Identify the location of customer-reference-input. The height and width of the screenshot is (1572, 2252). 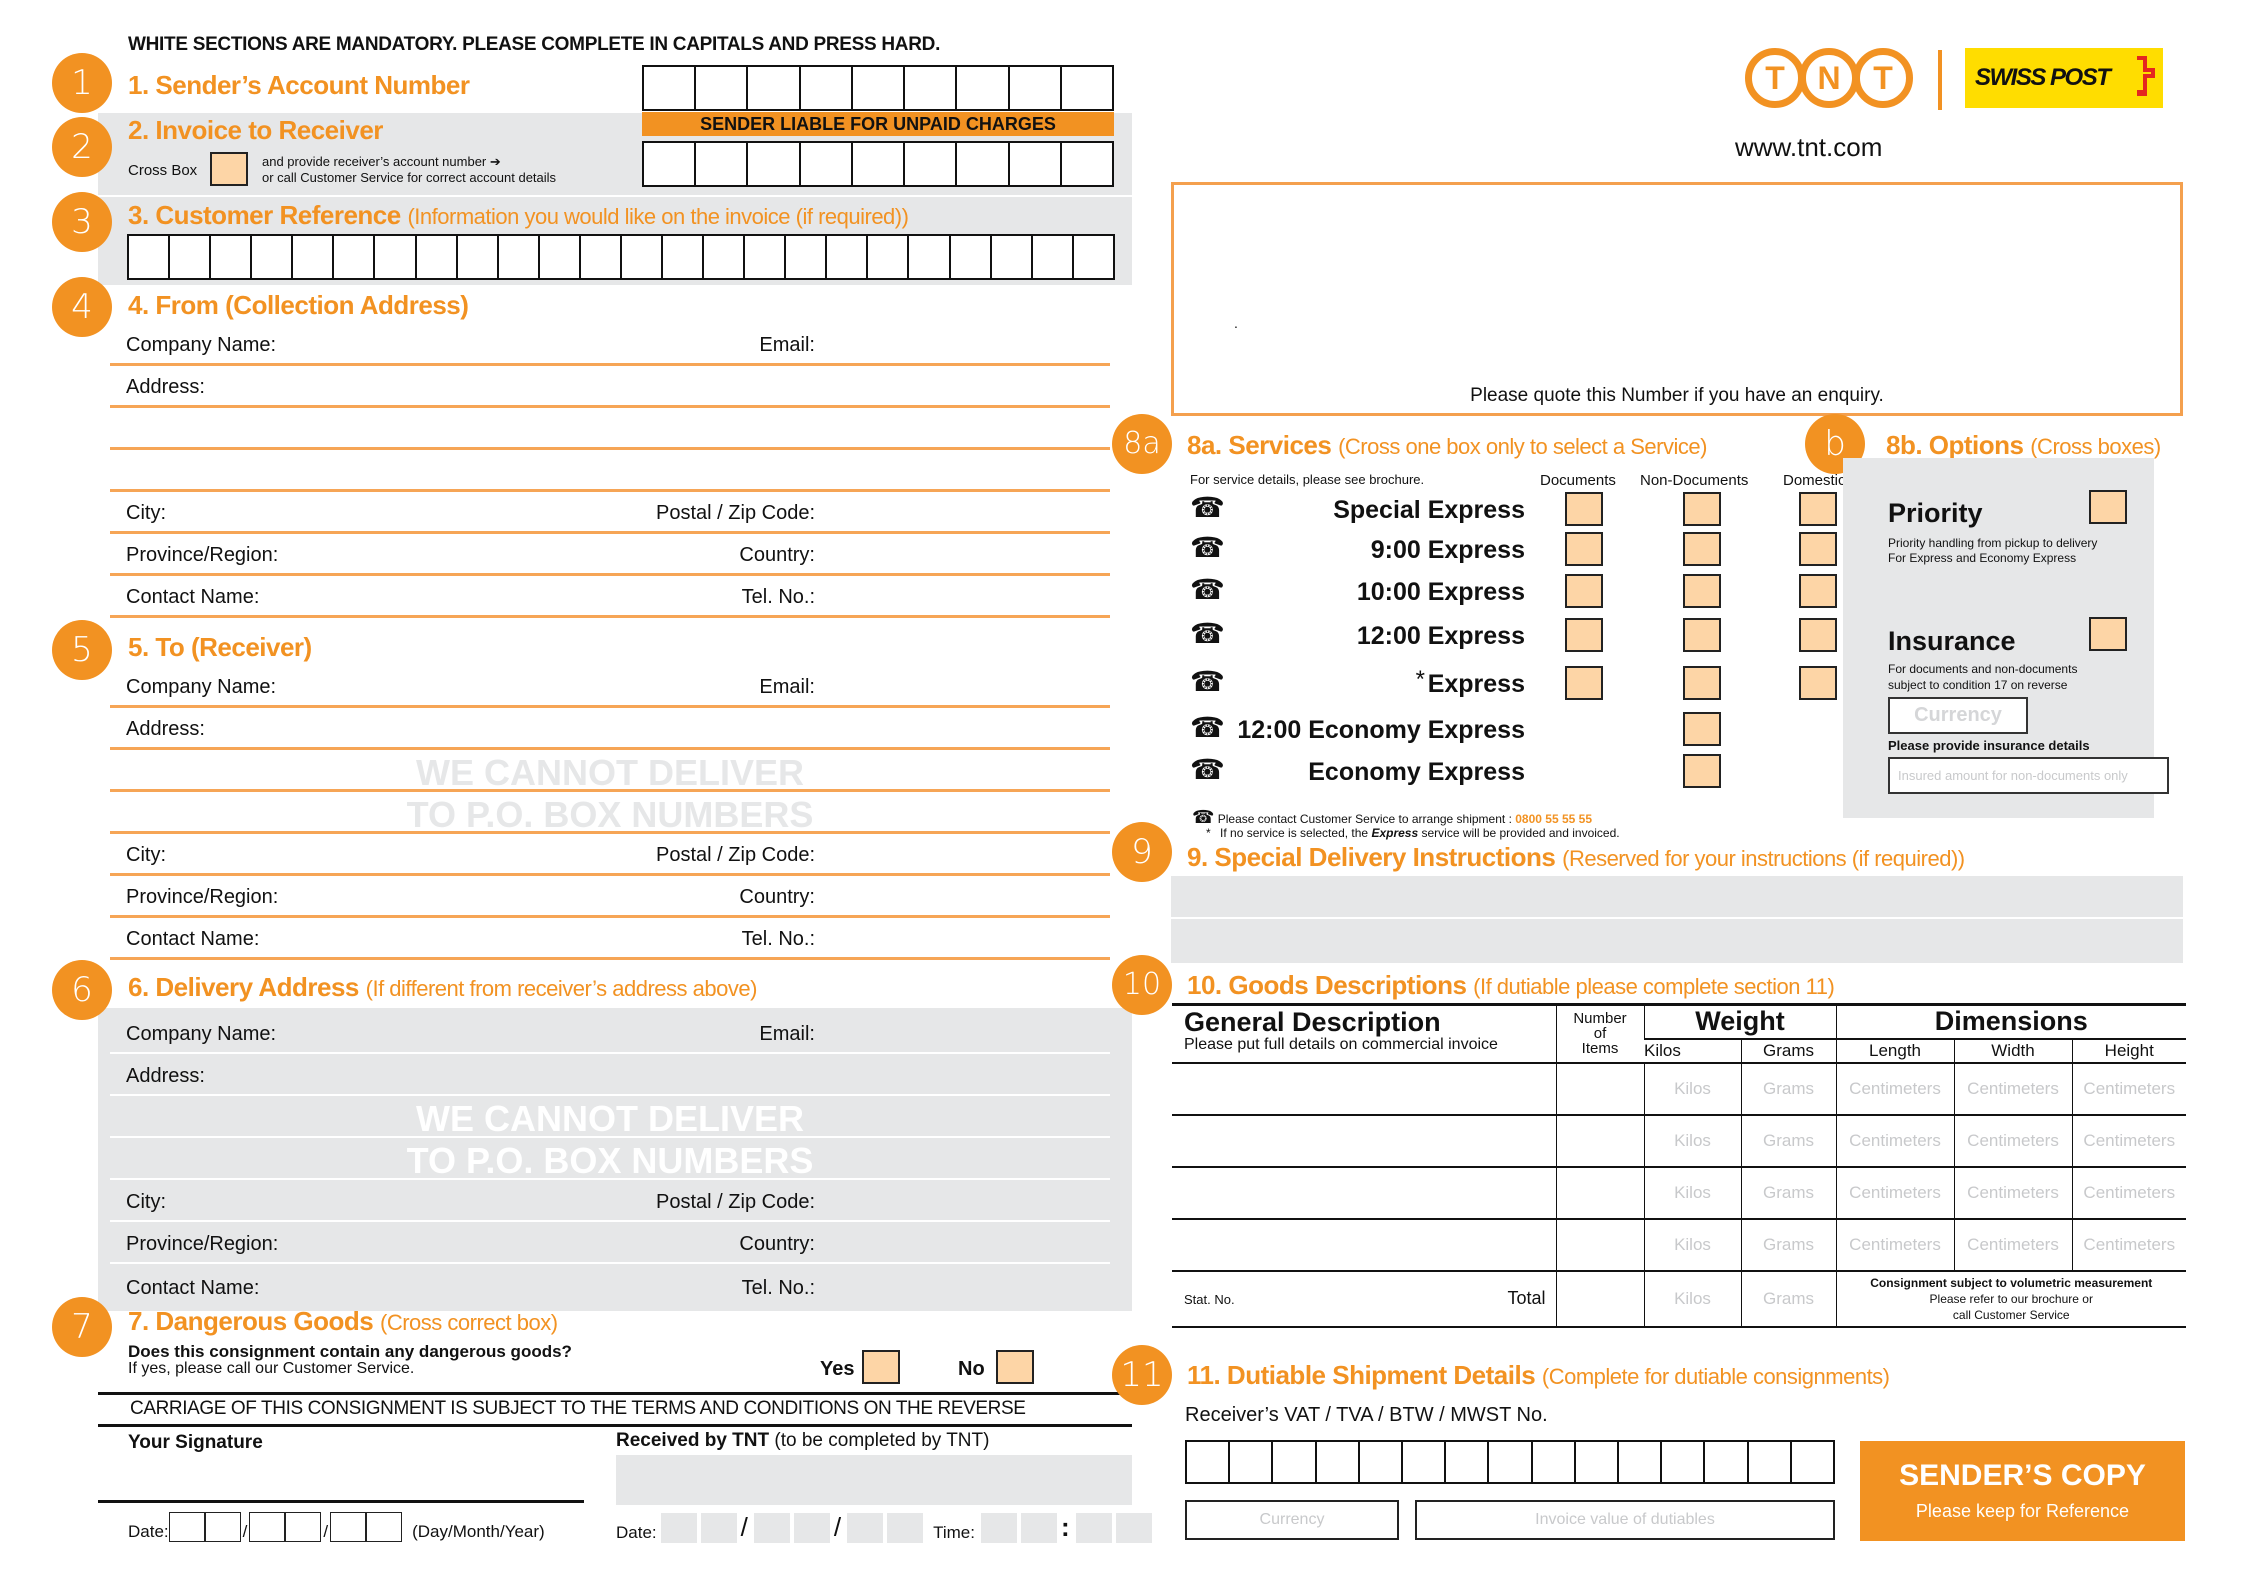
(621, 257).